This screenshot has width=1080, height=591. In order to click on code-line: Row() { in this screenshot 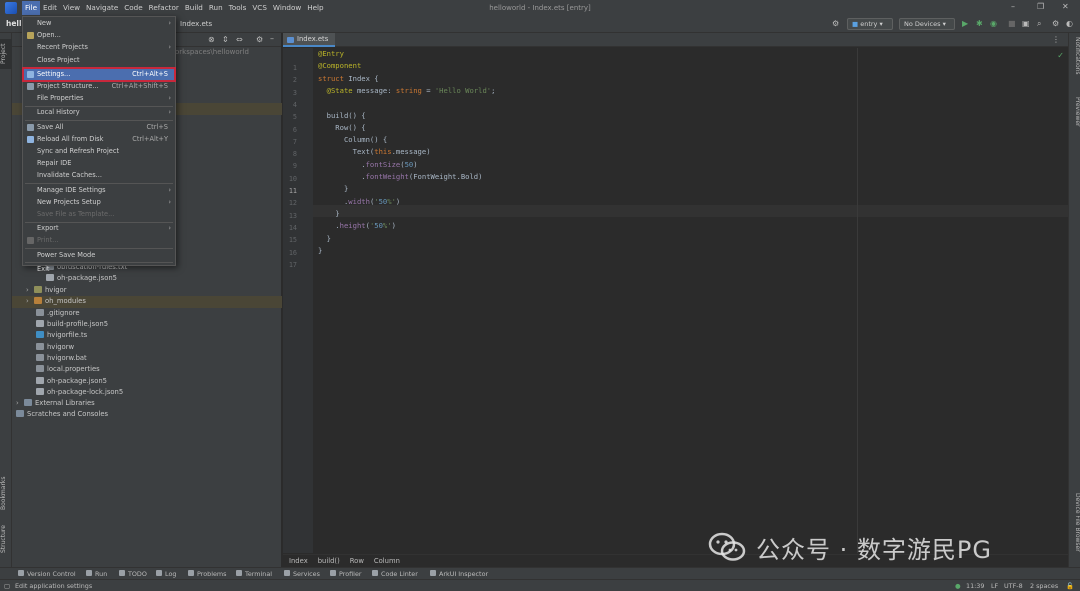, I will do `click(341, 127)`.